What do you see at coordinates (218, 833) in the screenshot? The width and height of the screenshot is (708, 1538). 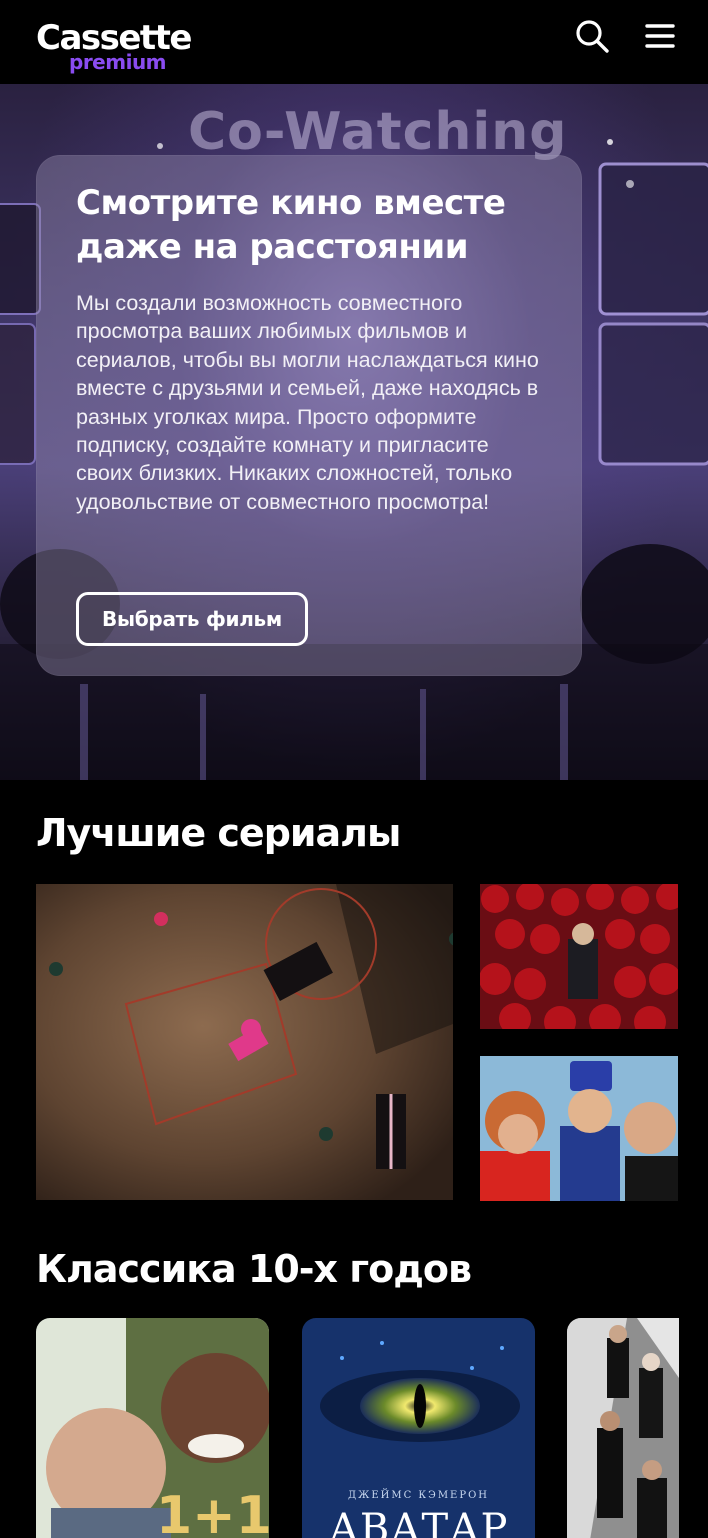 I see `section-title-series: Лучшие сериалы` at bounding box center [218, 833].